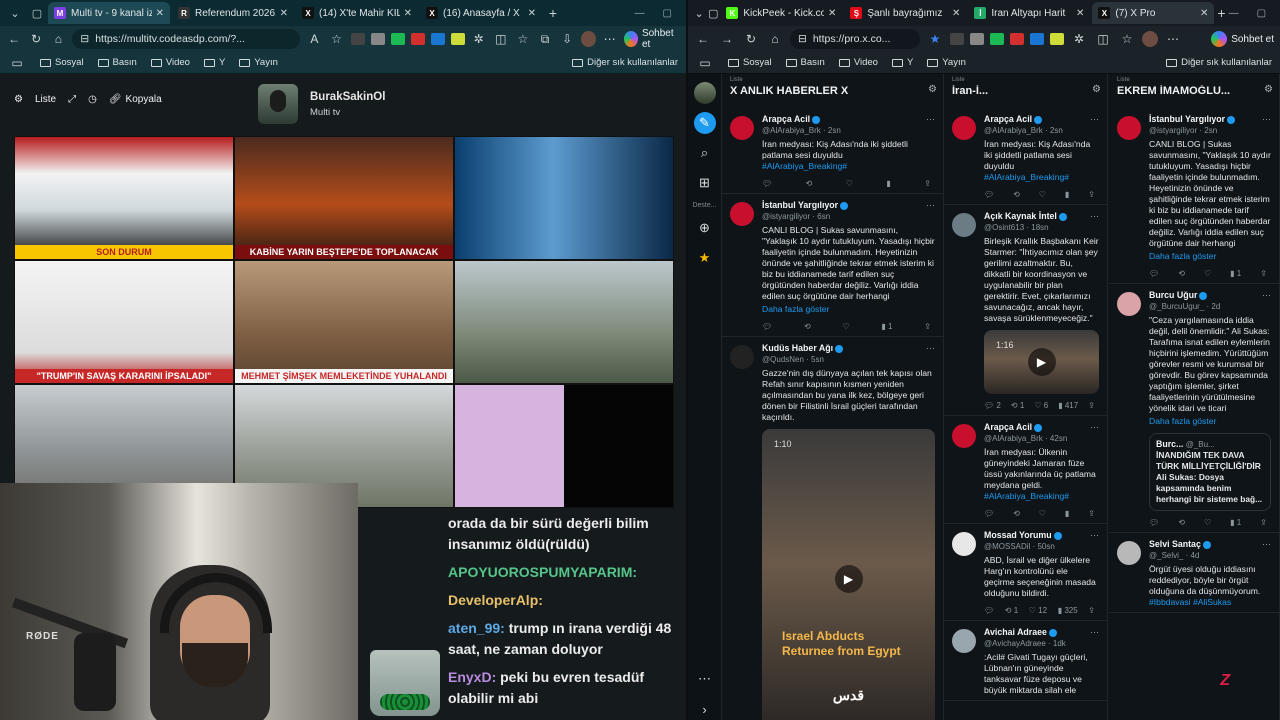 Image resolution: width=1280 pixels, height=720 pixels. What do you see at coordinates (705, 228) in the screenshot?
I see `deck-add-icon: ⊕` at bounding box center [705, 228].